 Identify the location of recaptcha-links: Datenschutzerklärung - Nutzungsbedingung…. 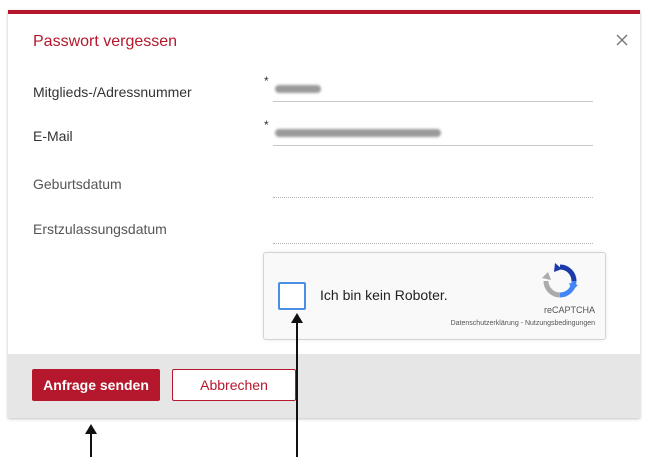
(523, 323).